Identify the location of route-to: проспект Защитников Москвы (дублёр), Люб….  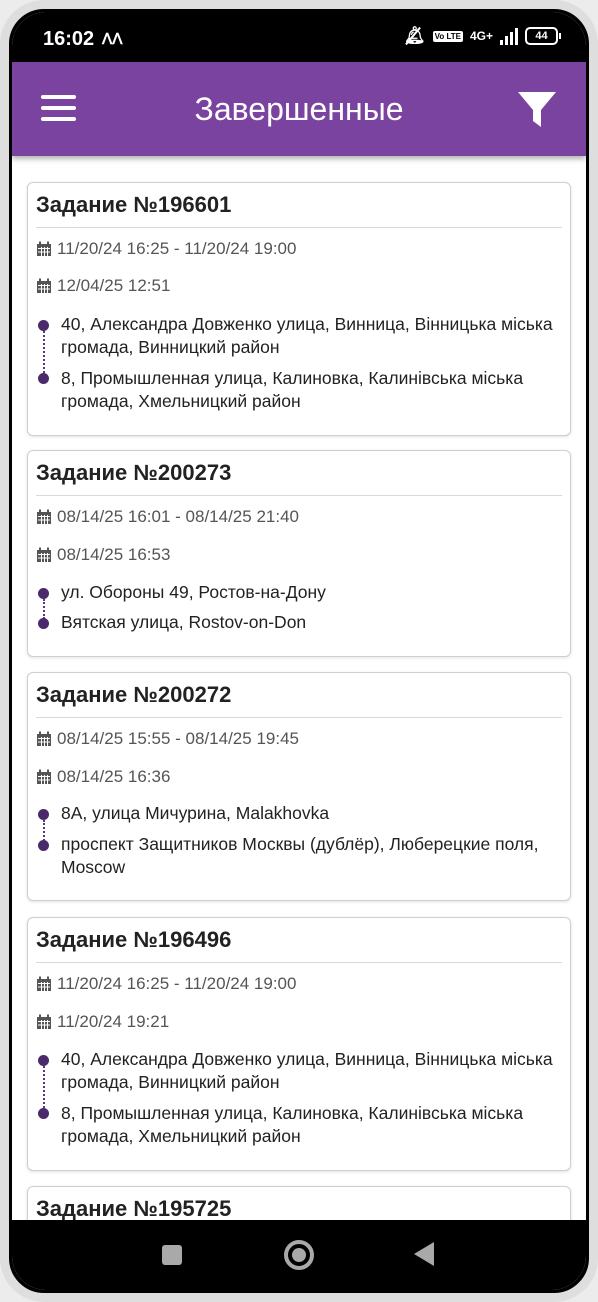
(300, 855).